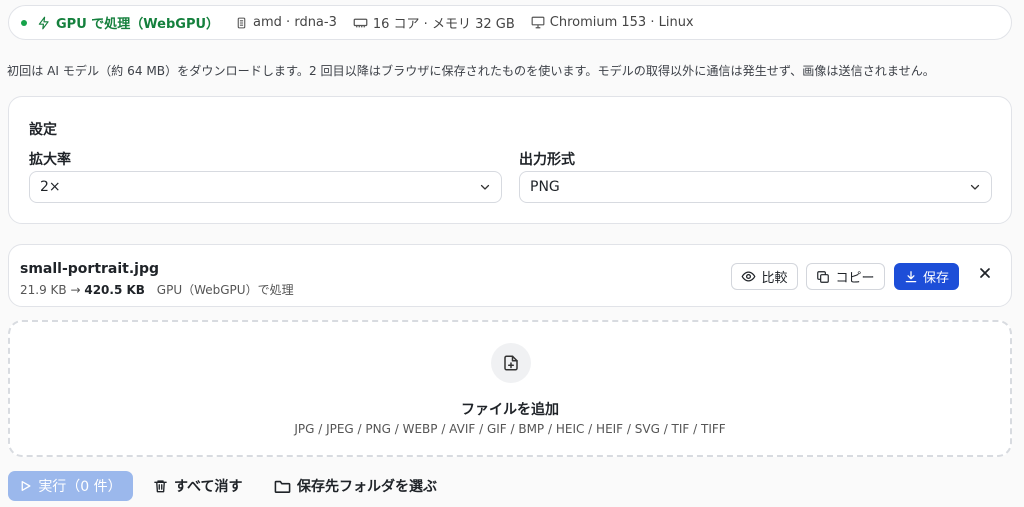 The height and width of the screenshot is (507, 1024). Describe the element at coordinates (24, 22) in the screenshot. I see `status-dot` at that location.